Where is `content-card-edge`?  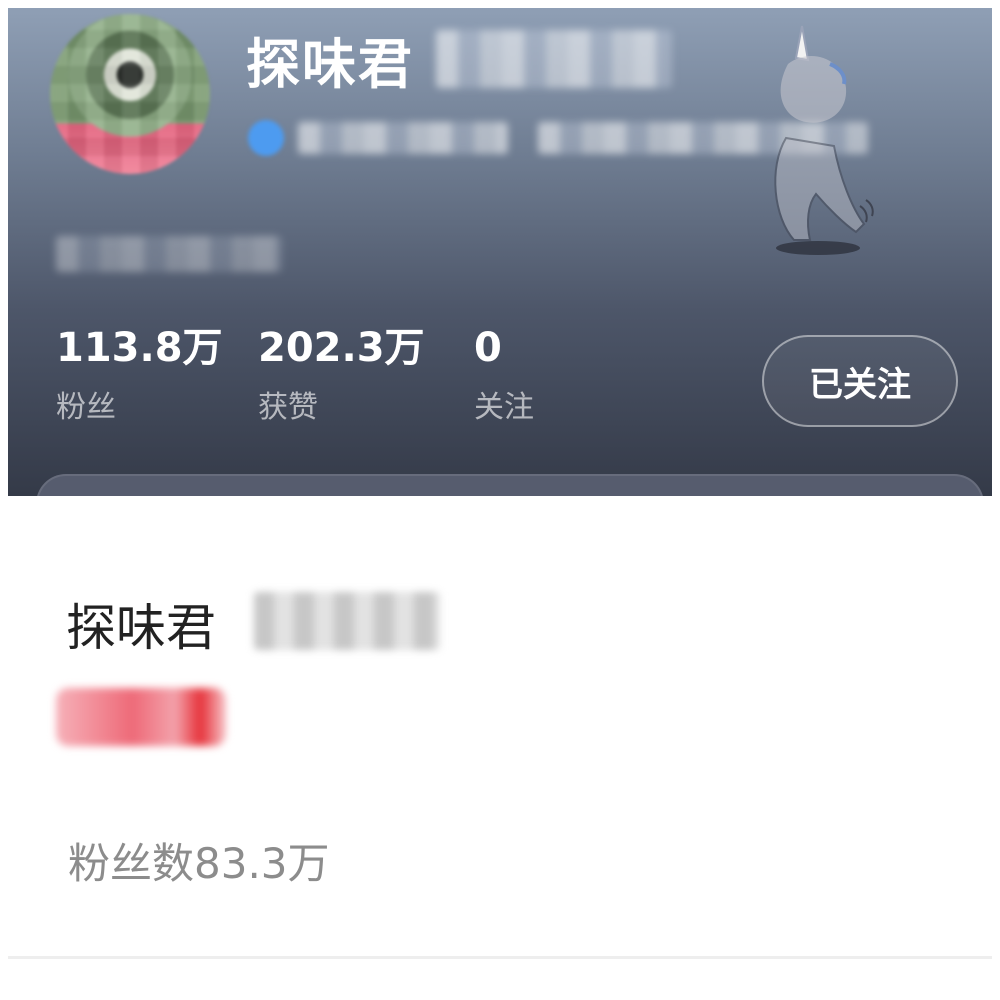
content-card-edge is located at coordinates (510, 485).